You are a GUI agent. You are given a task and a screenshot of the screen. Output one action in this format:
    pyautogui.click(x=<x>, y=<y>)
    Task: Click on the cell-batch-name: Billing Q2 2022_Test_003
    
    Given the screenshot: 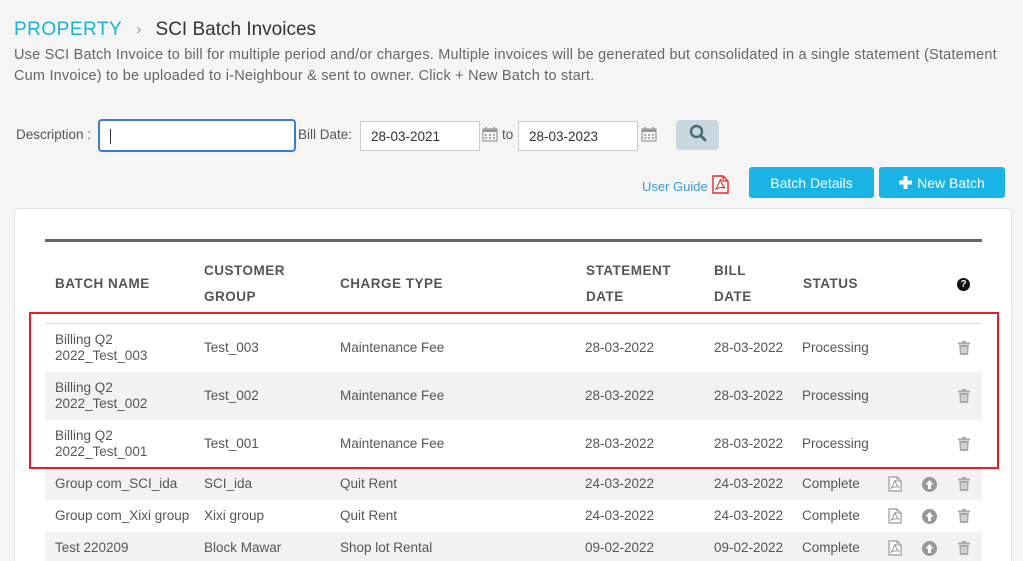 What is the action you would take?
    pyautogui.click(x=101, y=348)
    